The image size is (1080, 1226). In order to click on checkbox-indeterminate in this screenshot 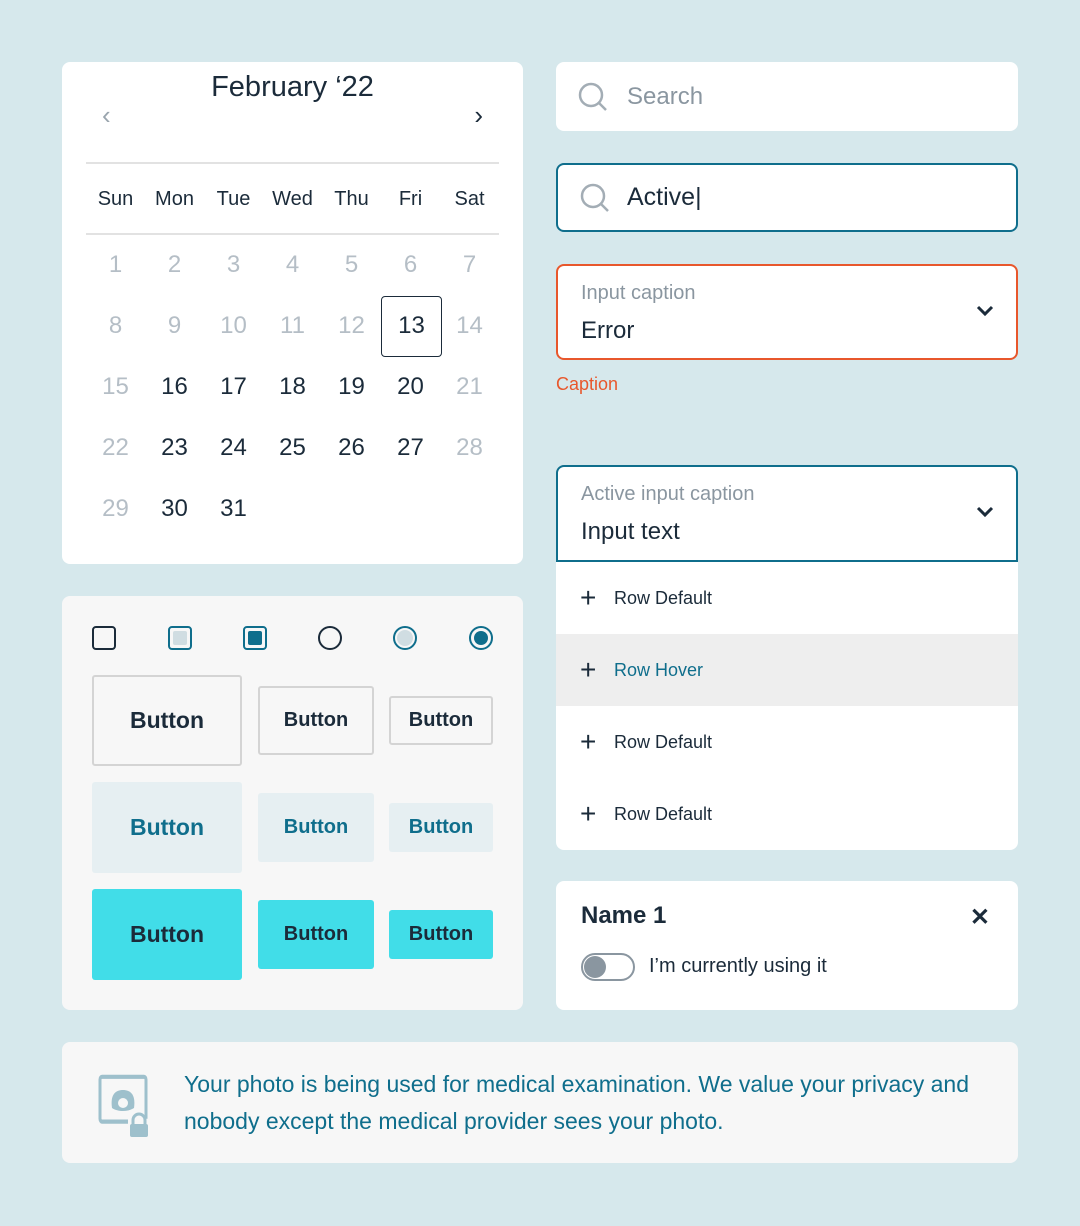, I will do `click(180, 638)`.